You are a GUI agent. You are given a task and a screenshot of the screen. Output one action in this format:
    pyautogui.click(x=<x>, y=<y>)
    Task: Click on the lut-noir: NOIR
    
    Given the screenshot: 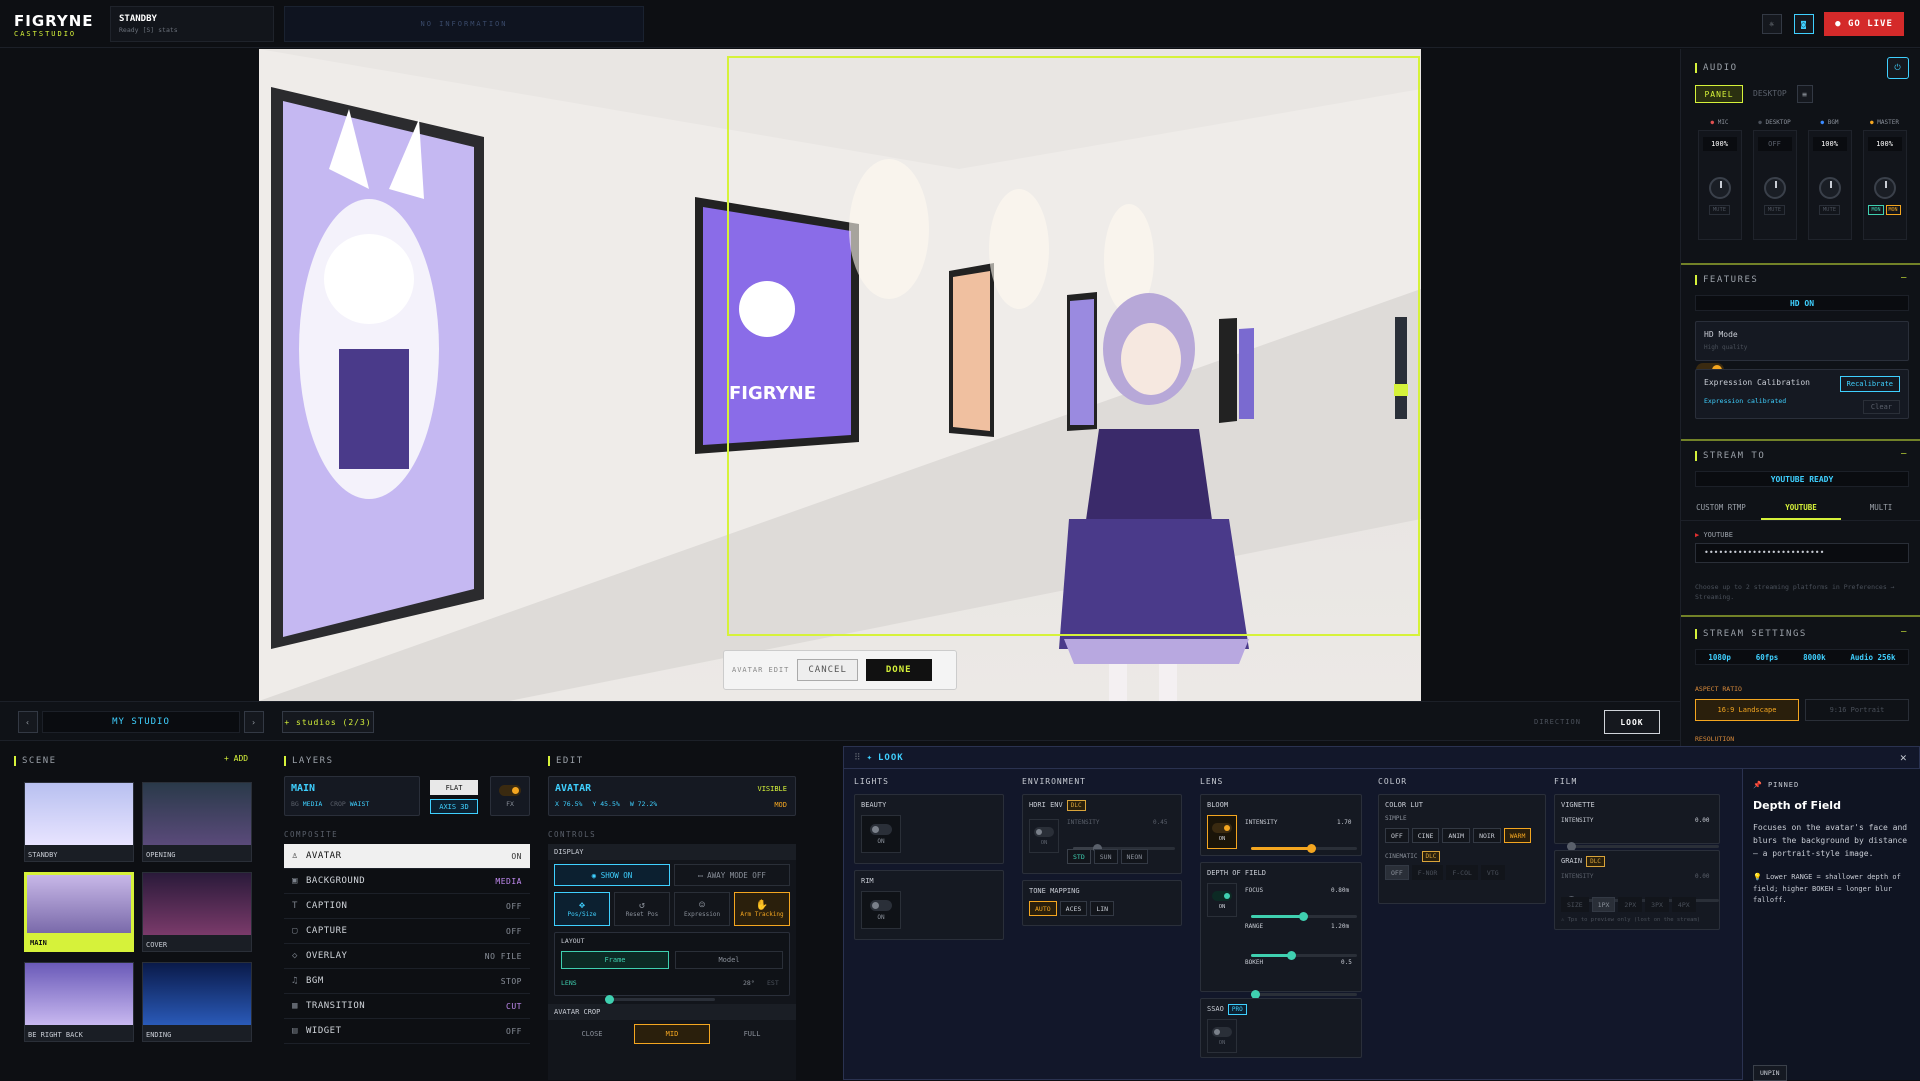 What is the action you would take?
    pyautogui.click(x=1487, y=835)
    